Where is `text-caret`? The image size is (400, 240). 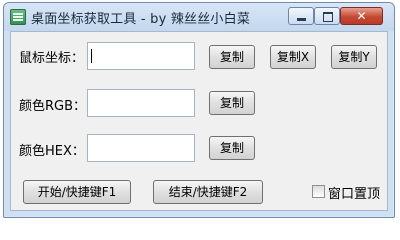
text-caret is located at coordinates (91, 56).